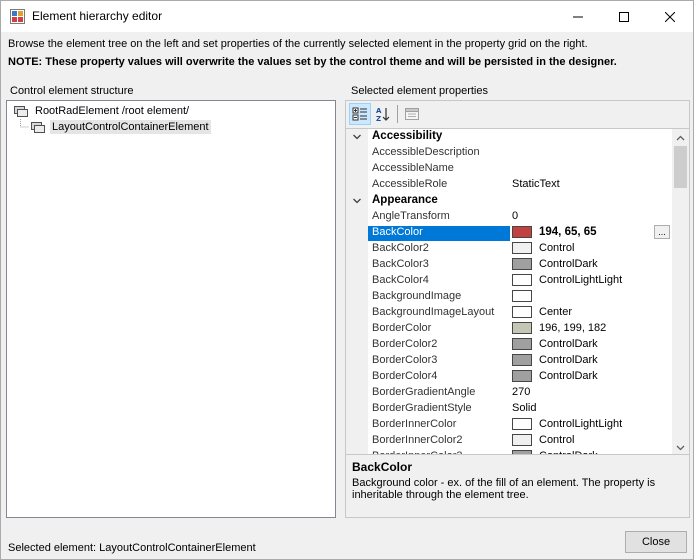  What do you see at coordinates (509, 185) in the screenshot?
I see `property-row: AccessibleRole StaticText` at bounding box center [509, 185].